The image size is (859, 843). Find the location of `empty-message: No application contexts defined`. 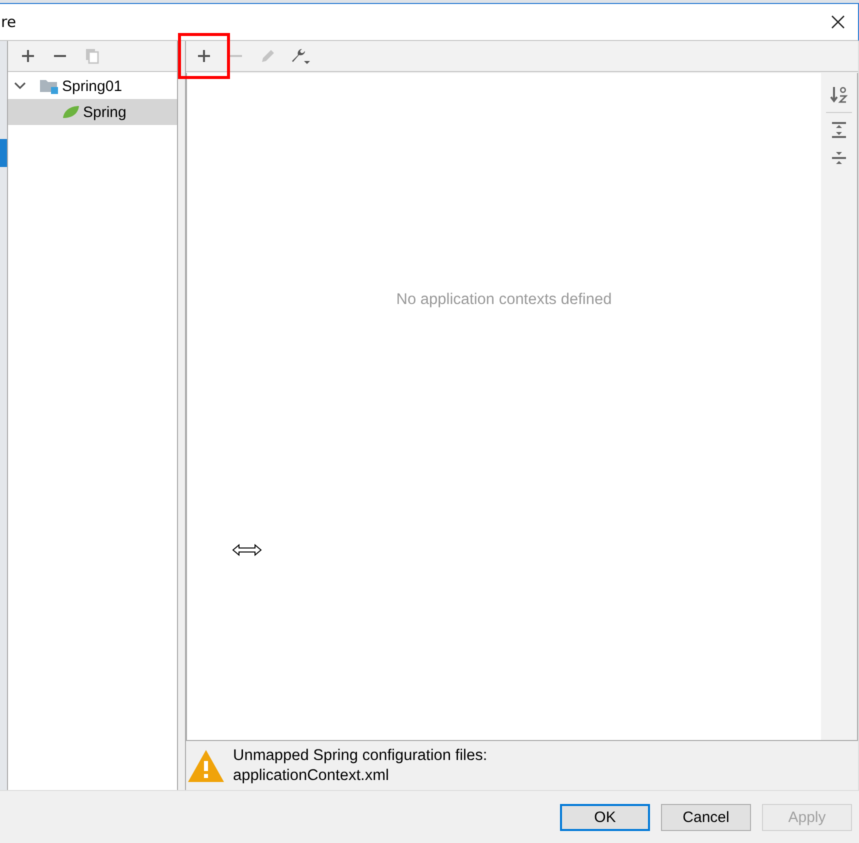

empty-message: No application contexts defined is located at coordinates (504, 300).